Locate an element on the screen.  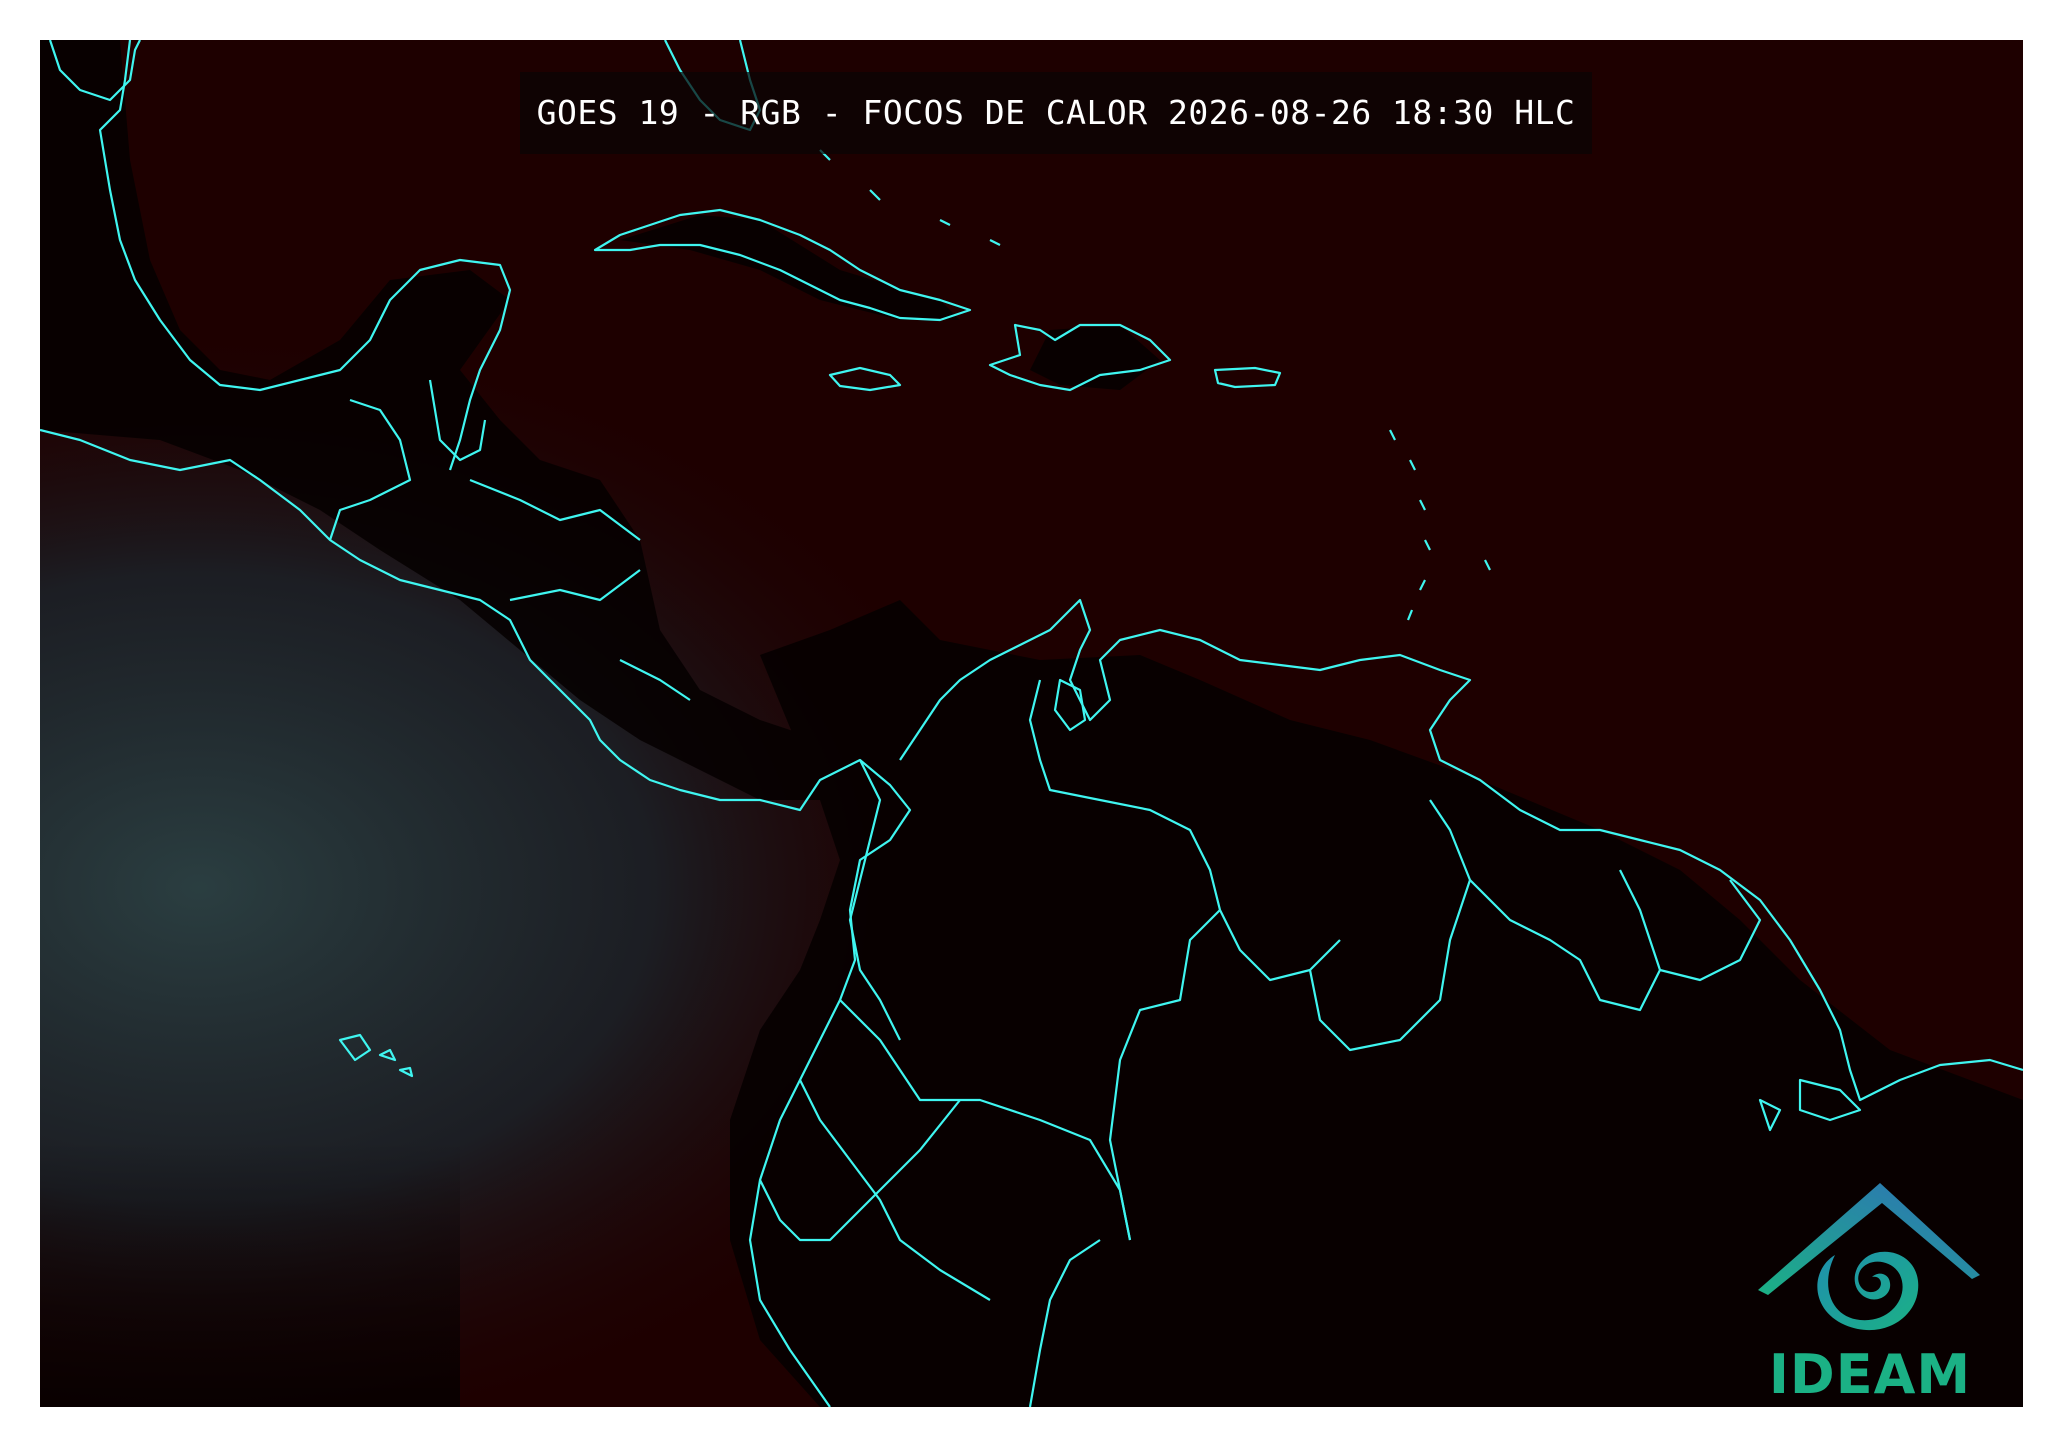
night-shade is located at coordinates (250, 1073).